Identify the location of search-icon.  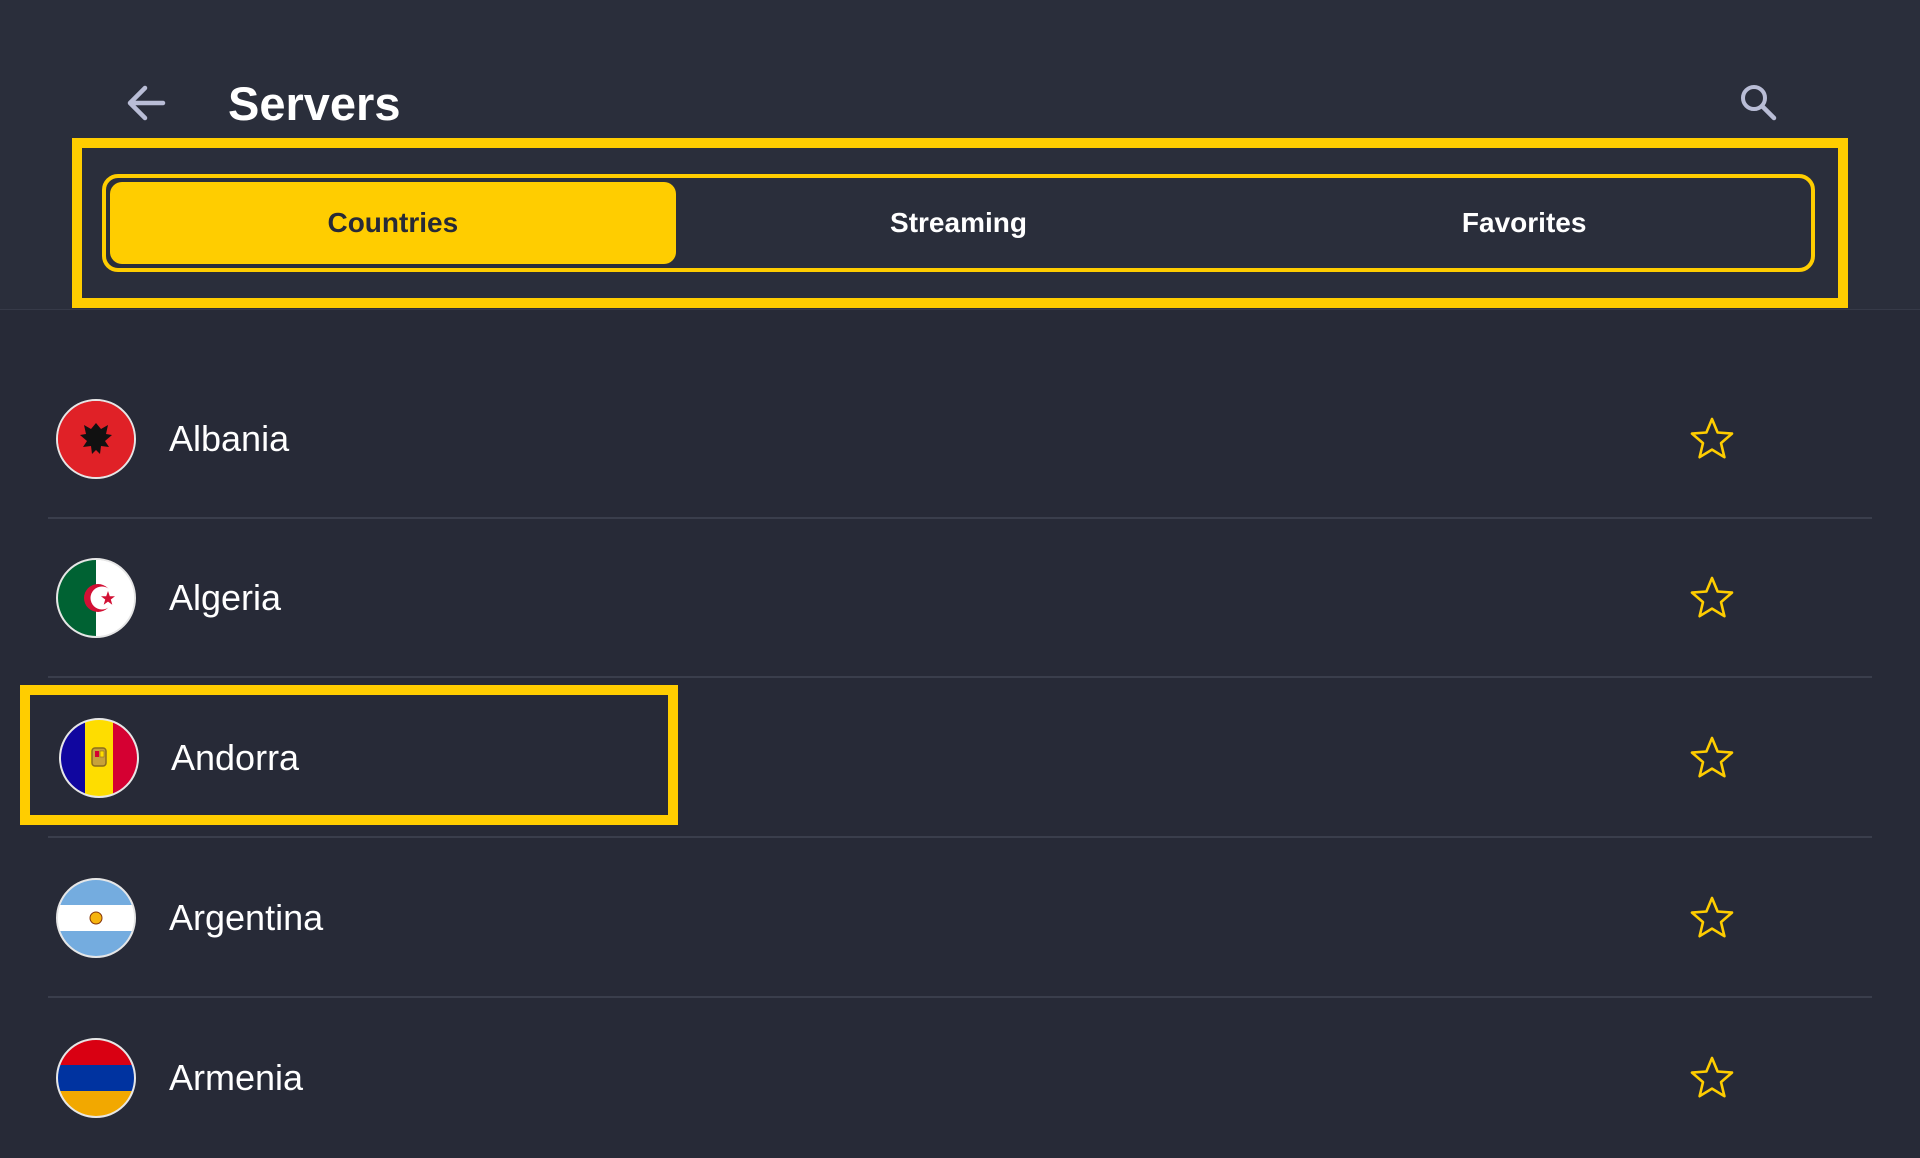
(1759, 103).